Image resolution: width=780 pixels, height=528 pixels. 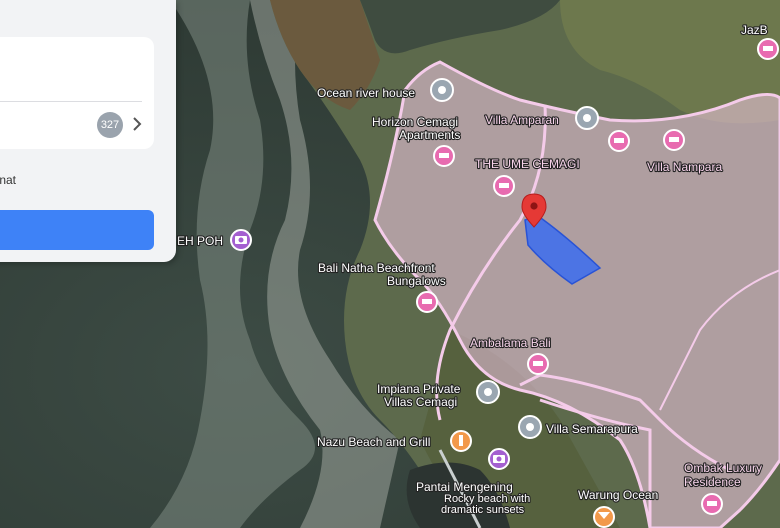 What do you see at coordinates (754, 30) in the screenshot?
I see `label-jazb: JazB` at bounding box center [754, 30].